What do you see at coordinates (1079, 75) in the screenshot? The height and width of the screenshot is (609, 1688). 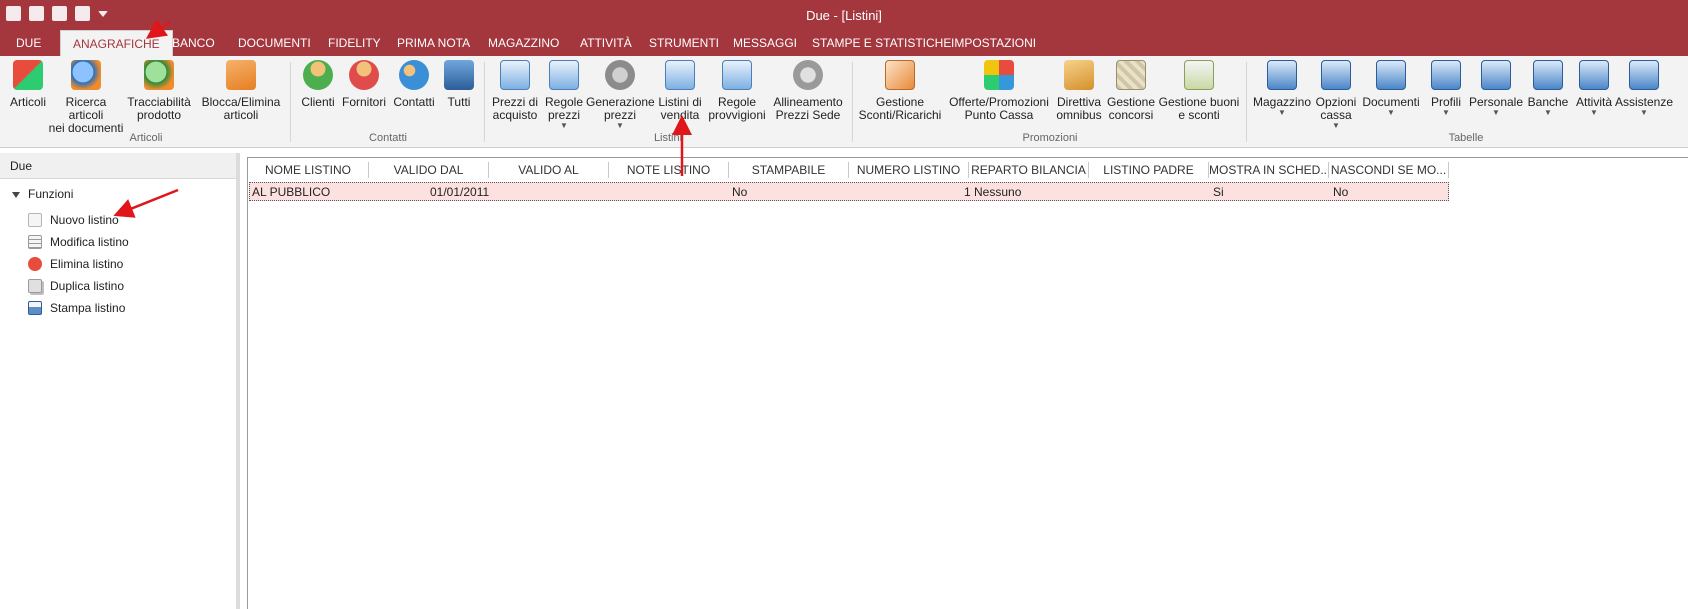 I see `box-icon` at bounding box center [1079, 75].